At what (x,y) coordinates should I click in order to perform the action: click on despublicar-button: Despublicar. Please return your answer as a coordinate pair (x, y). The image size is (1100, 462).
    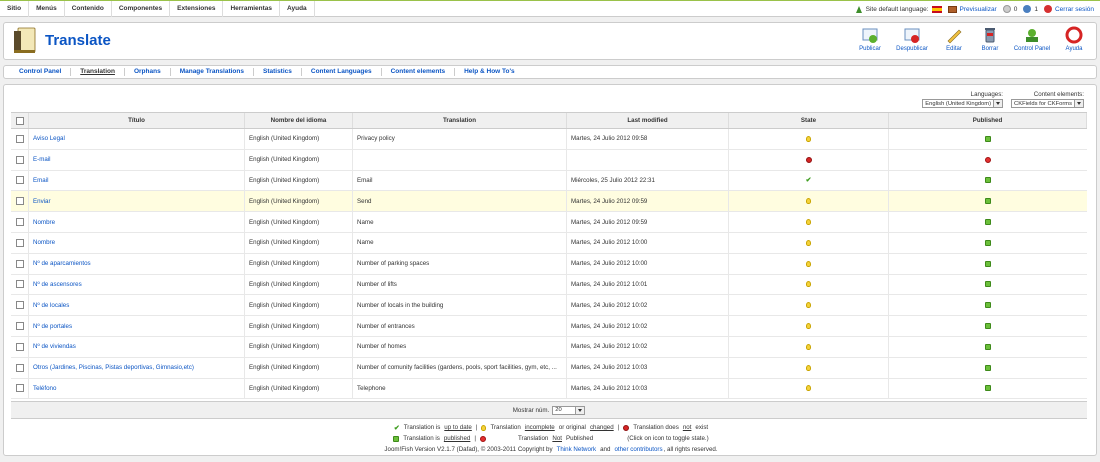
    Looking at the image, I should click on (912, 39).